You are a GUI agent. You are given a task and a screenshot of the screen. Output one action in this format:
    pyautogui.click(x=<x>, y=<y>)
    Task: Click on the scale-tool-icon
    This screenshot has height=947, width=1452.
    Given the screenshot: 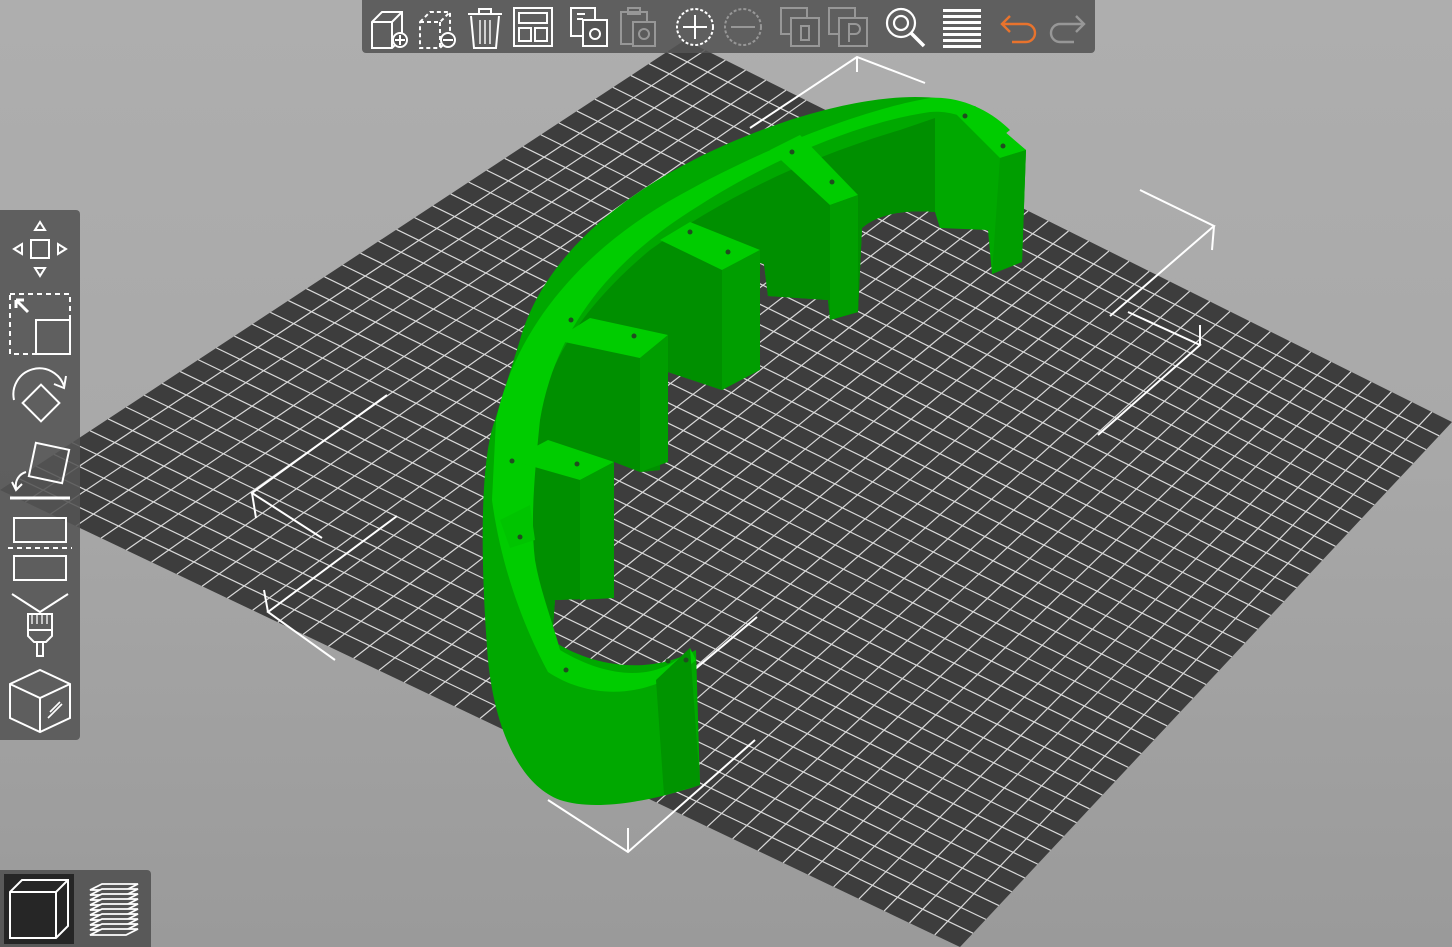 What is the action you would take?
    pyautogui.click(x=40, y=324)
    